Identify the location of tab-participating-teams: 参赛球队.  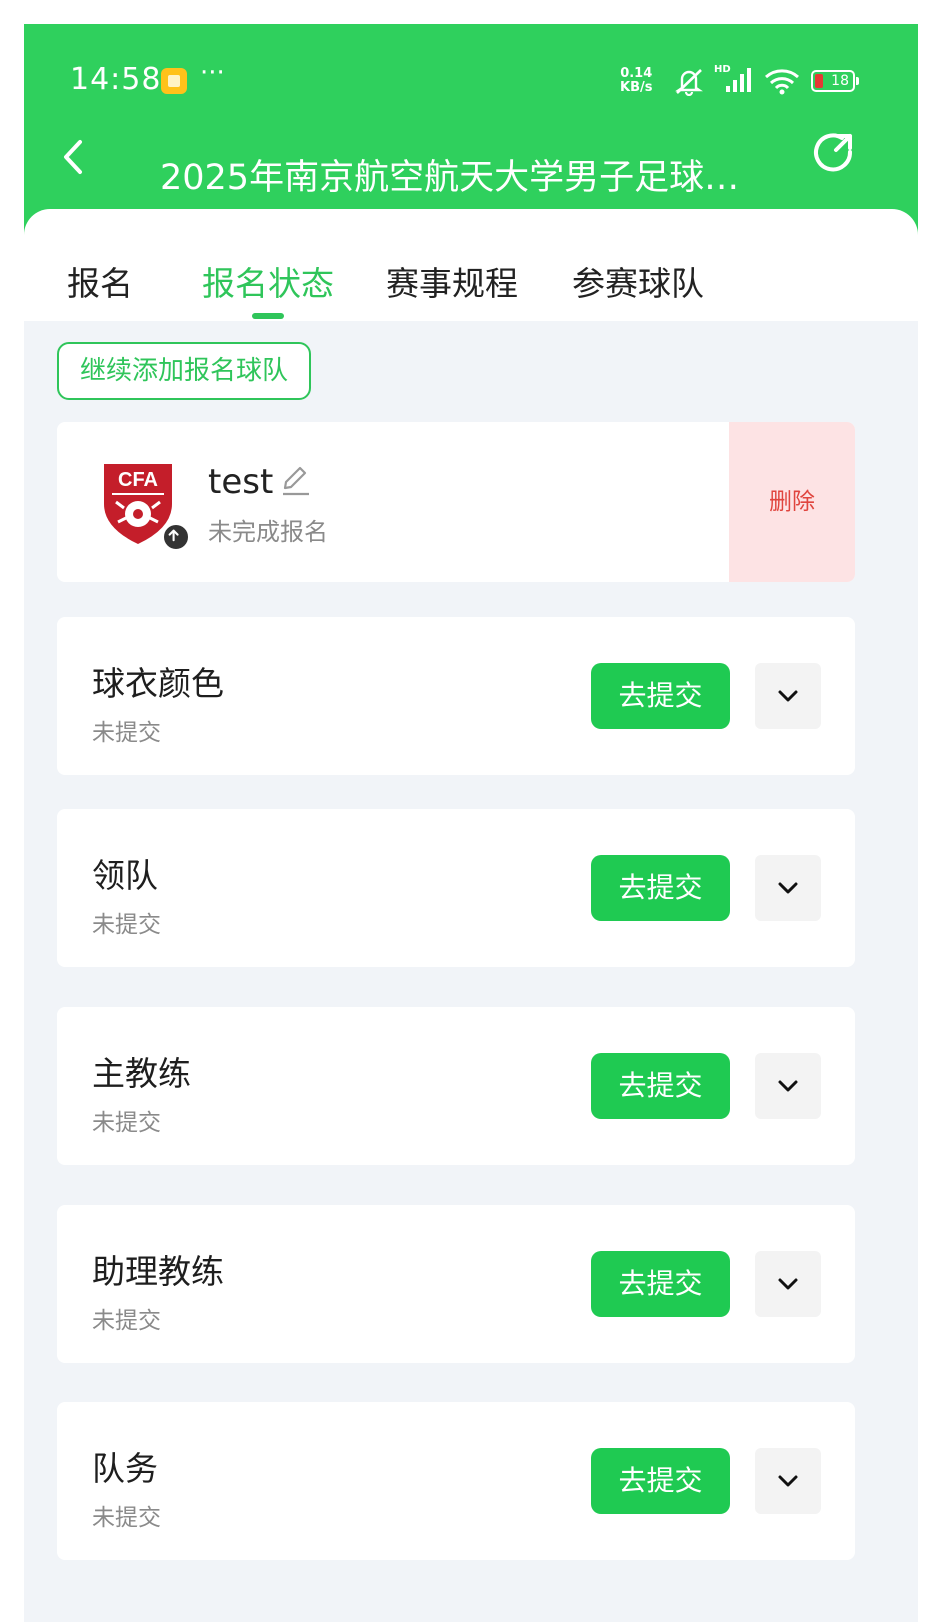
(638, 281).